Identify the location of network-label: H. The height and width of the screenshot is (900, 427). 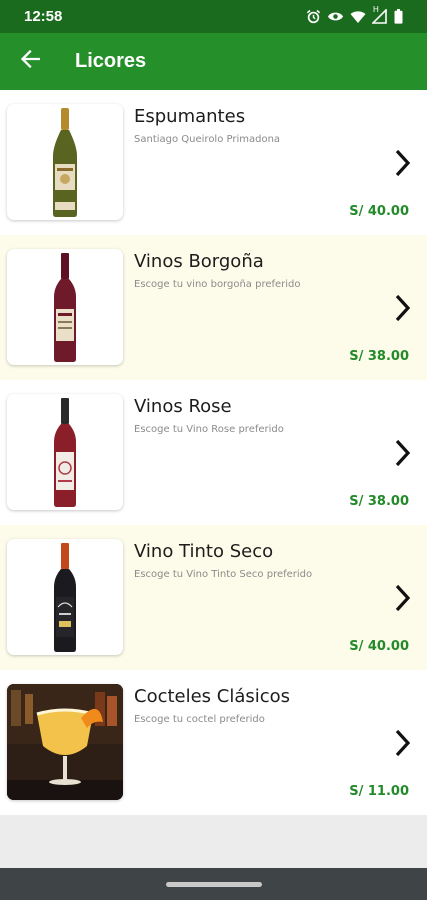
(376, 9).